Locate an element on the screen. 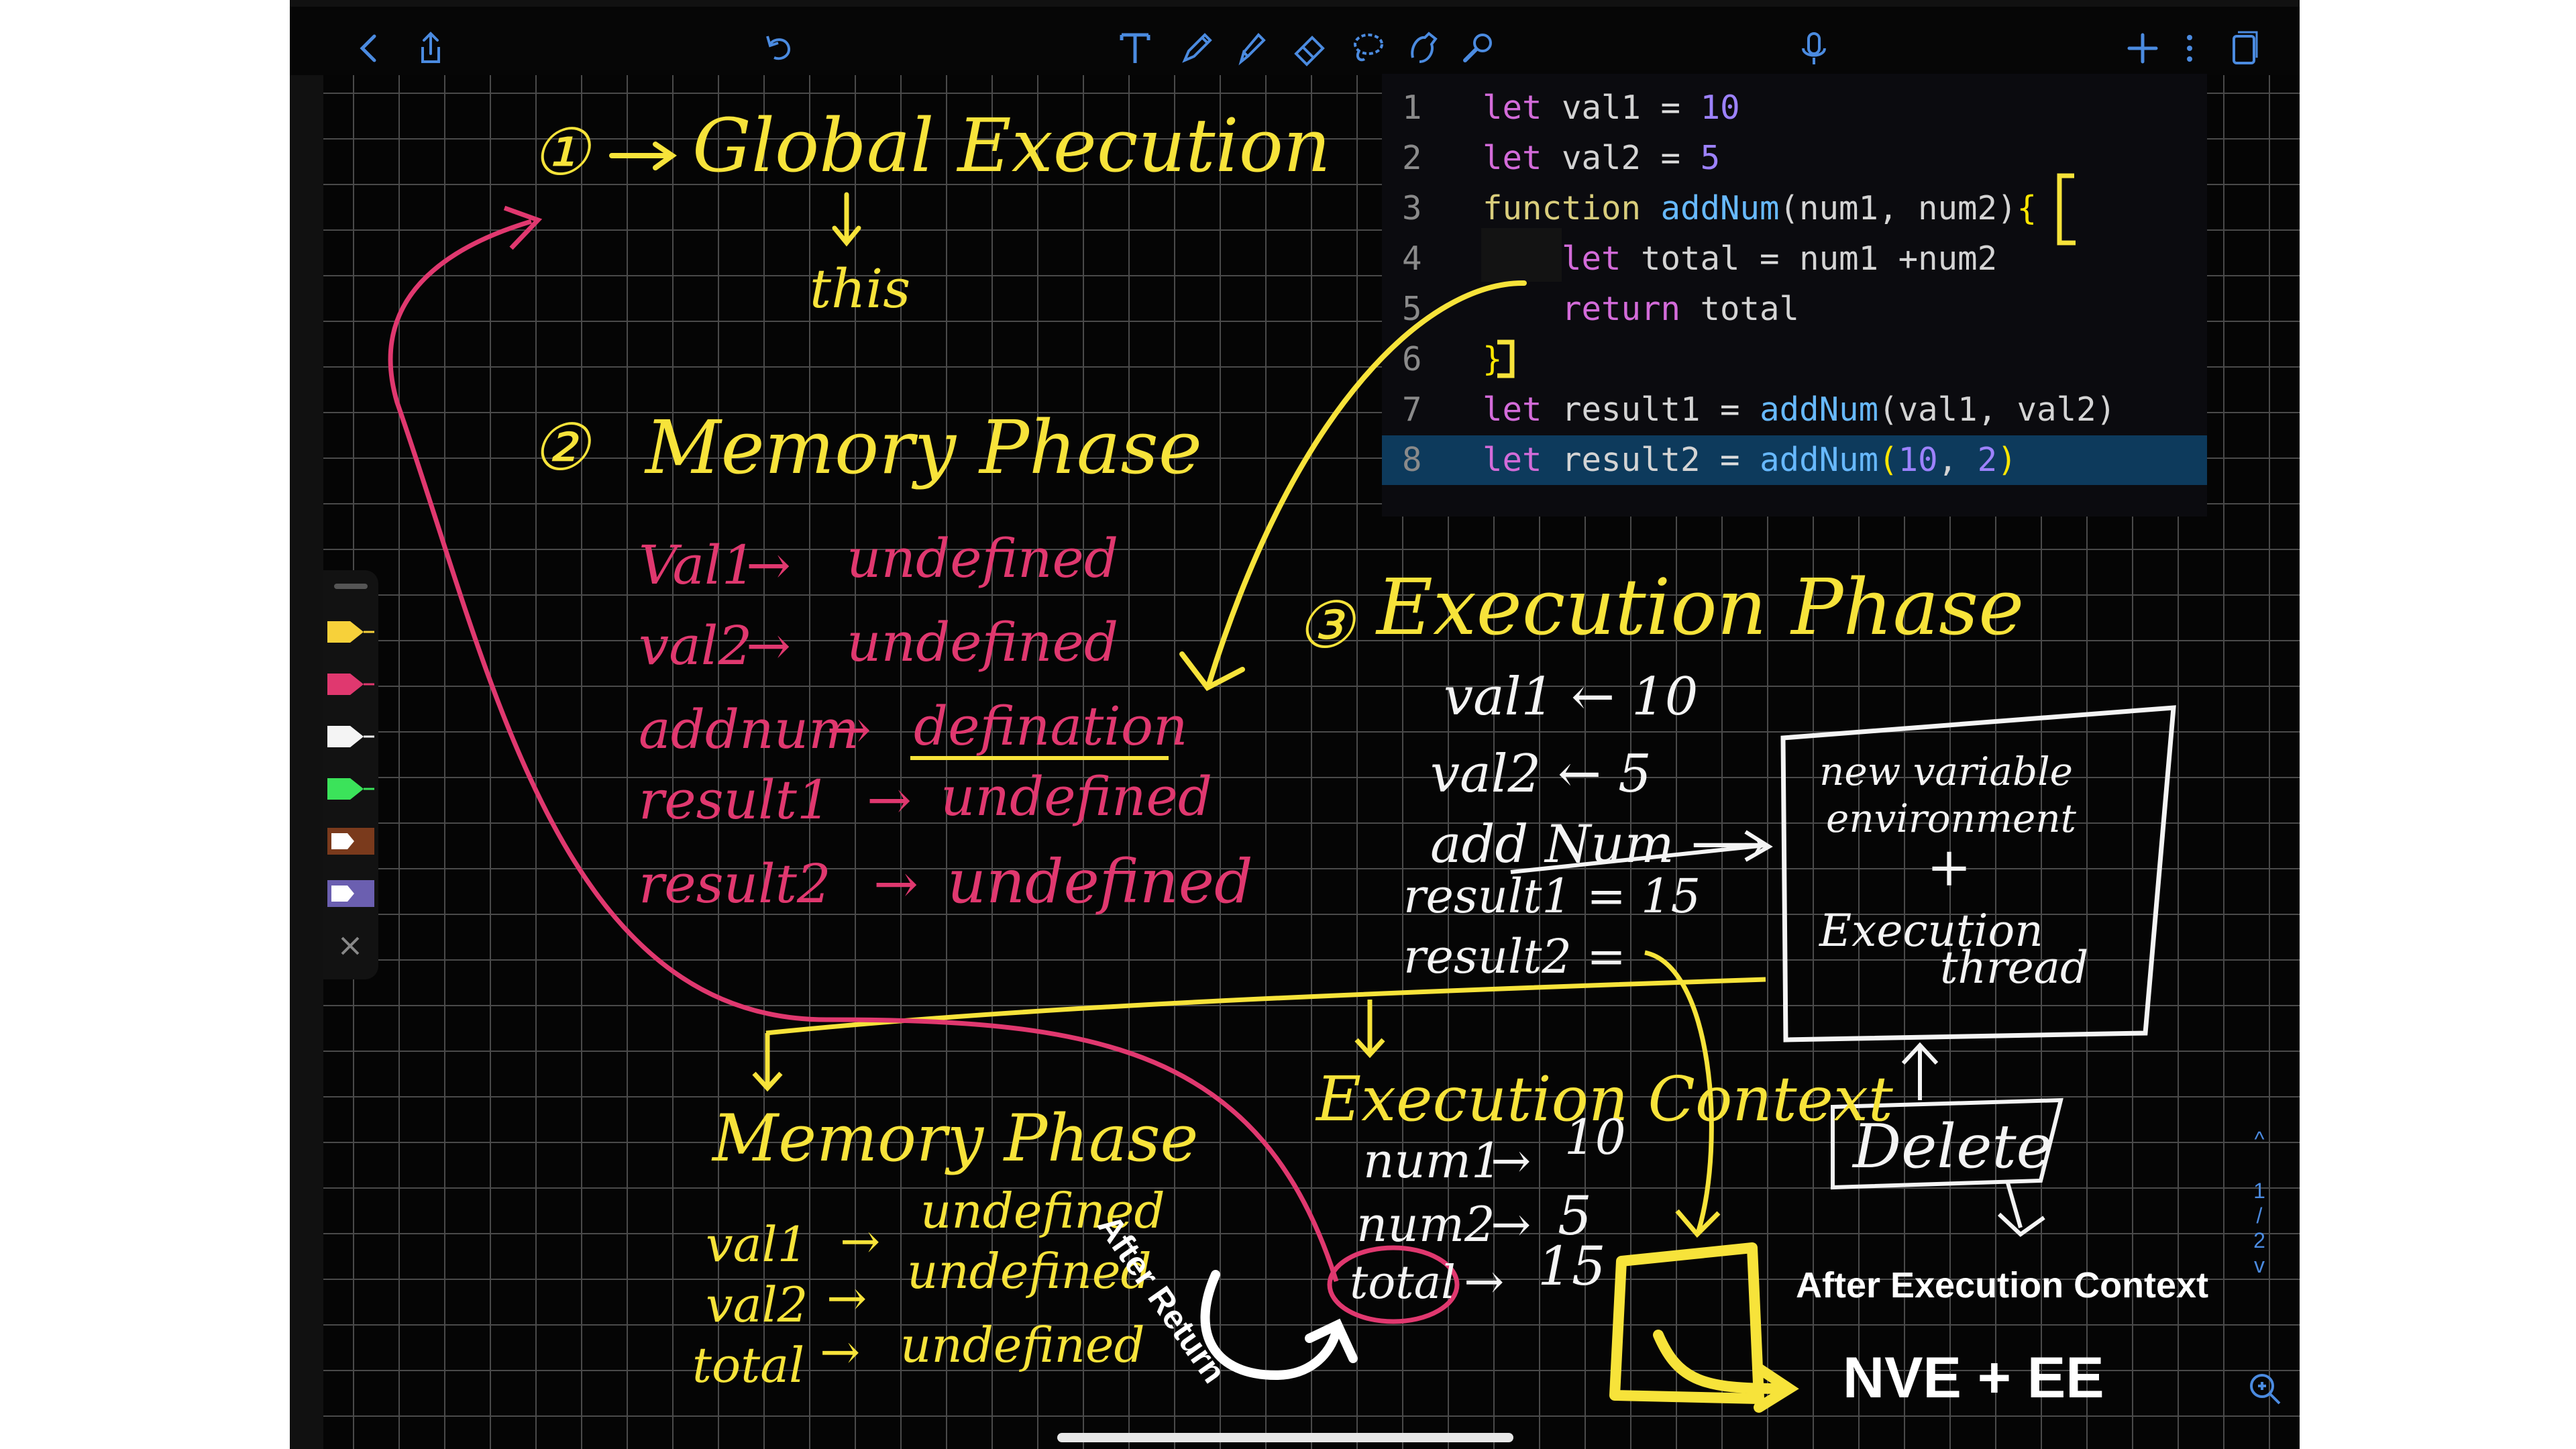 Image resolution: width=2576 pixels, height=1449 pixels. page-number-current: 1 is located at coordinates (2259, 1191).